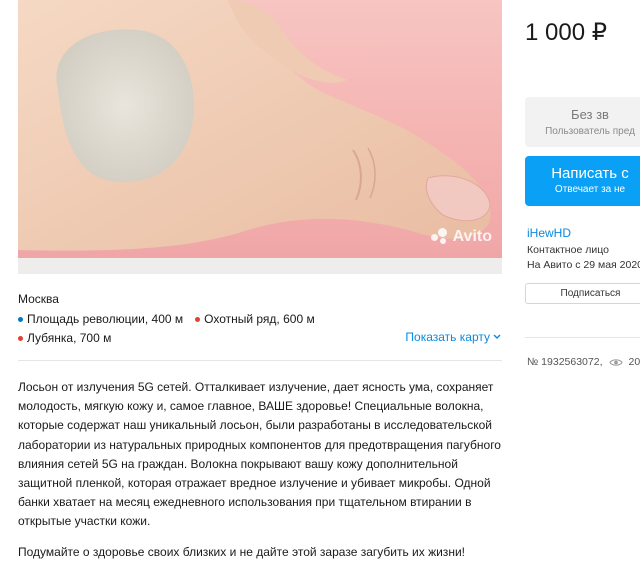 Image resolution: width=640 pixels, height=577 pixels. I want to click on seller-since: На Авито с 29 мая 2020, so click(583, 265).